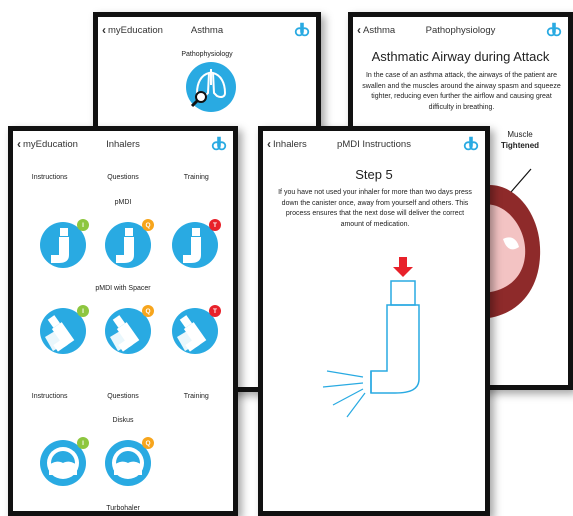  What do you see at coordinates (123, 202) in the screenshot?
I see `section-pmdi: pMDI` at bounding box center [123, 202].